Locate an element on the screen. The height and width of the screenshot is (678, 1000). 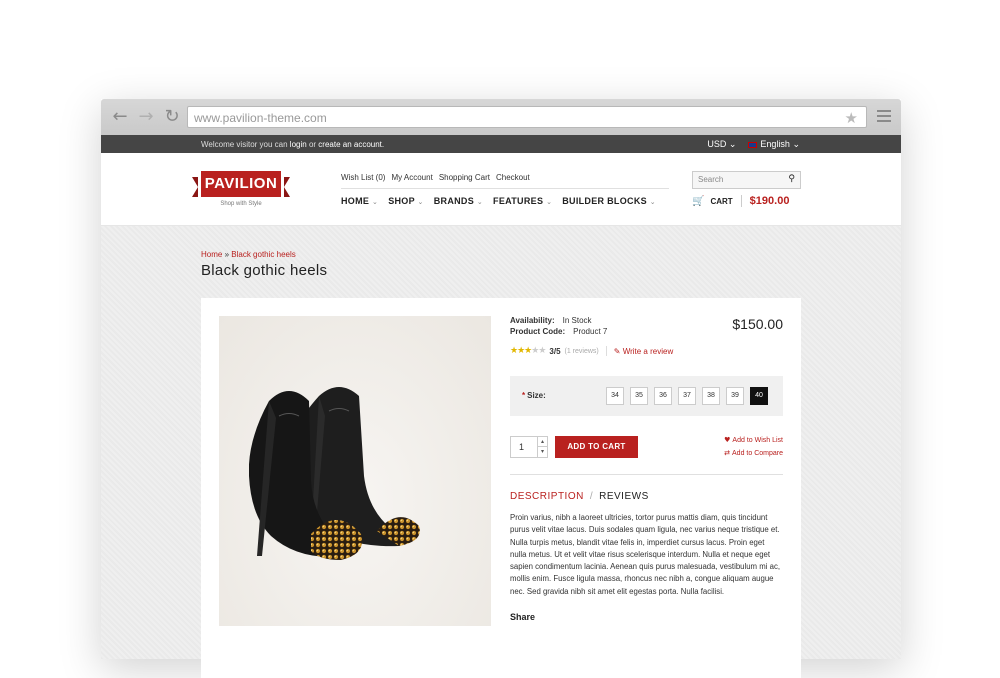
search-icon: ⚲ is located at coordinates (791, 179).